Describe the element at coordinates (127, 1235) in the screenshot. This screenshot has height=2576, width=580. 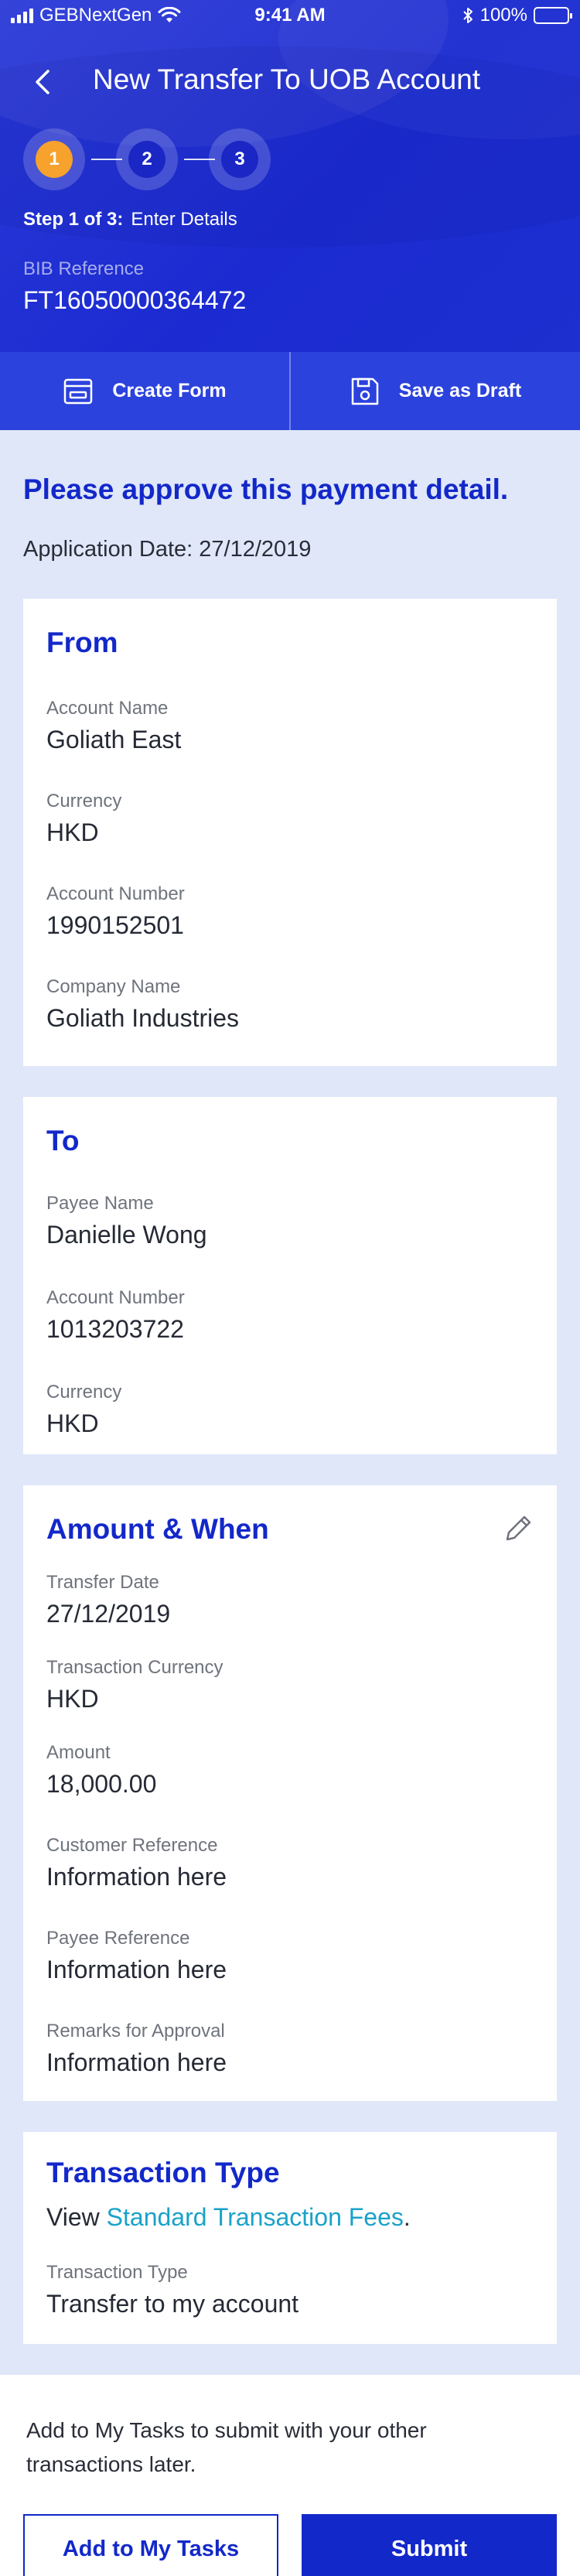
I see `to-payee-name-value: Danielle Wong` at that location.